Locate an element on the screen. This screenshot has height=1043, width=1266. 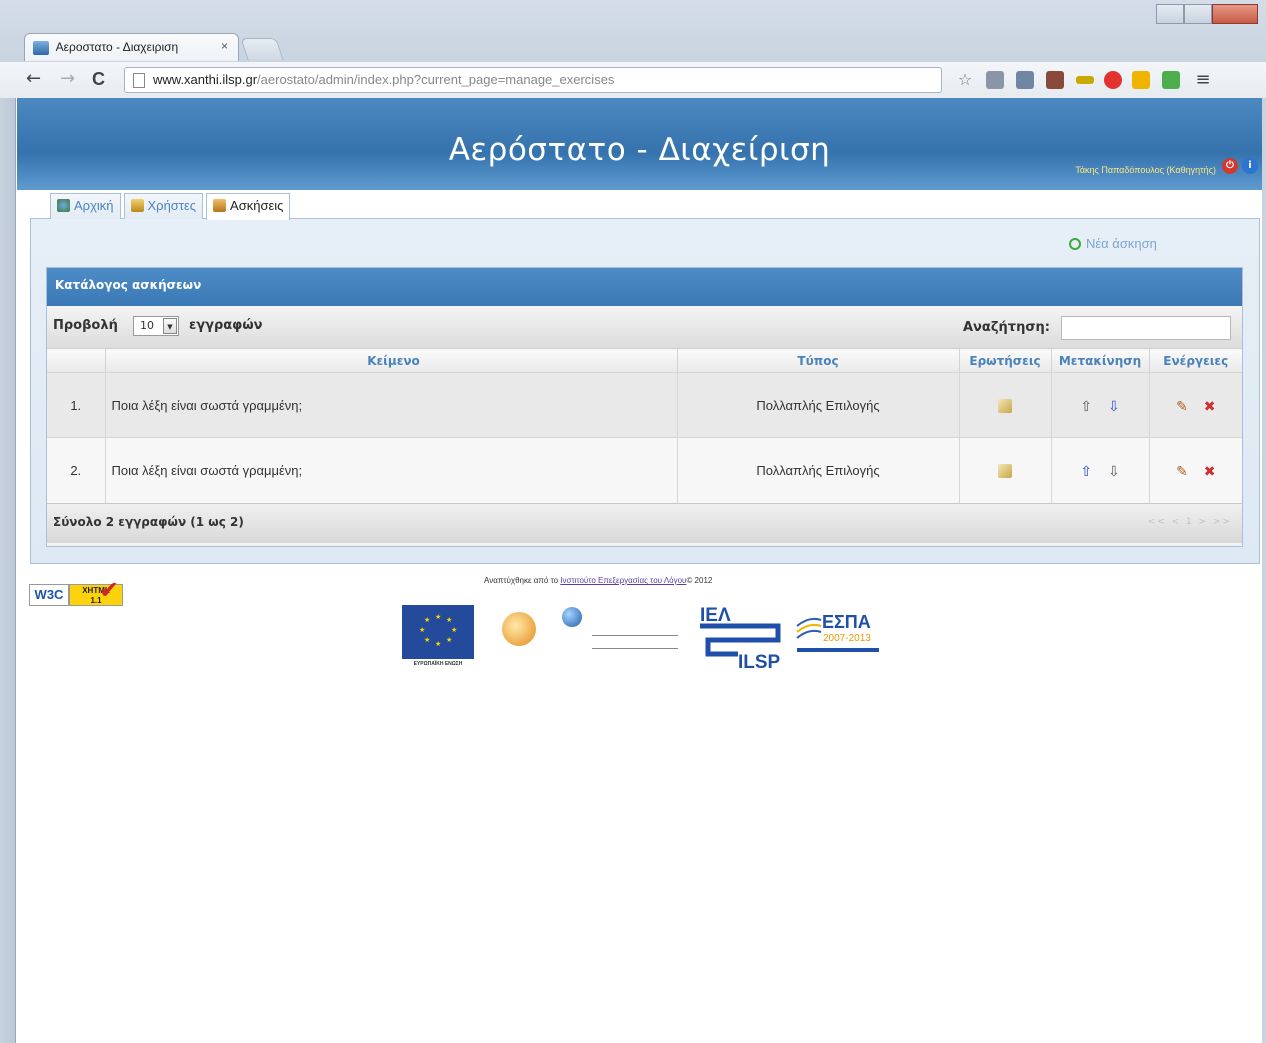
close-window-button is located at coordinates (1235, 14).